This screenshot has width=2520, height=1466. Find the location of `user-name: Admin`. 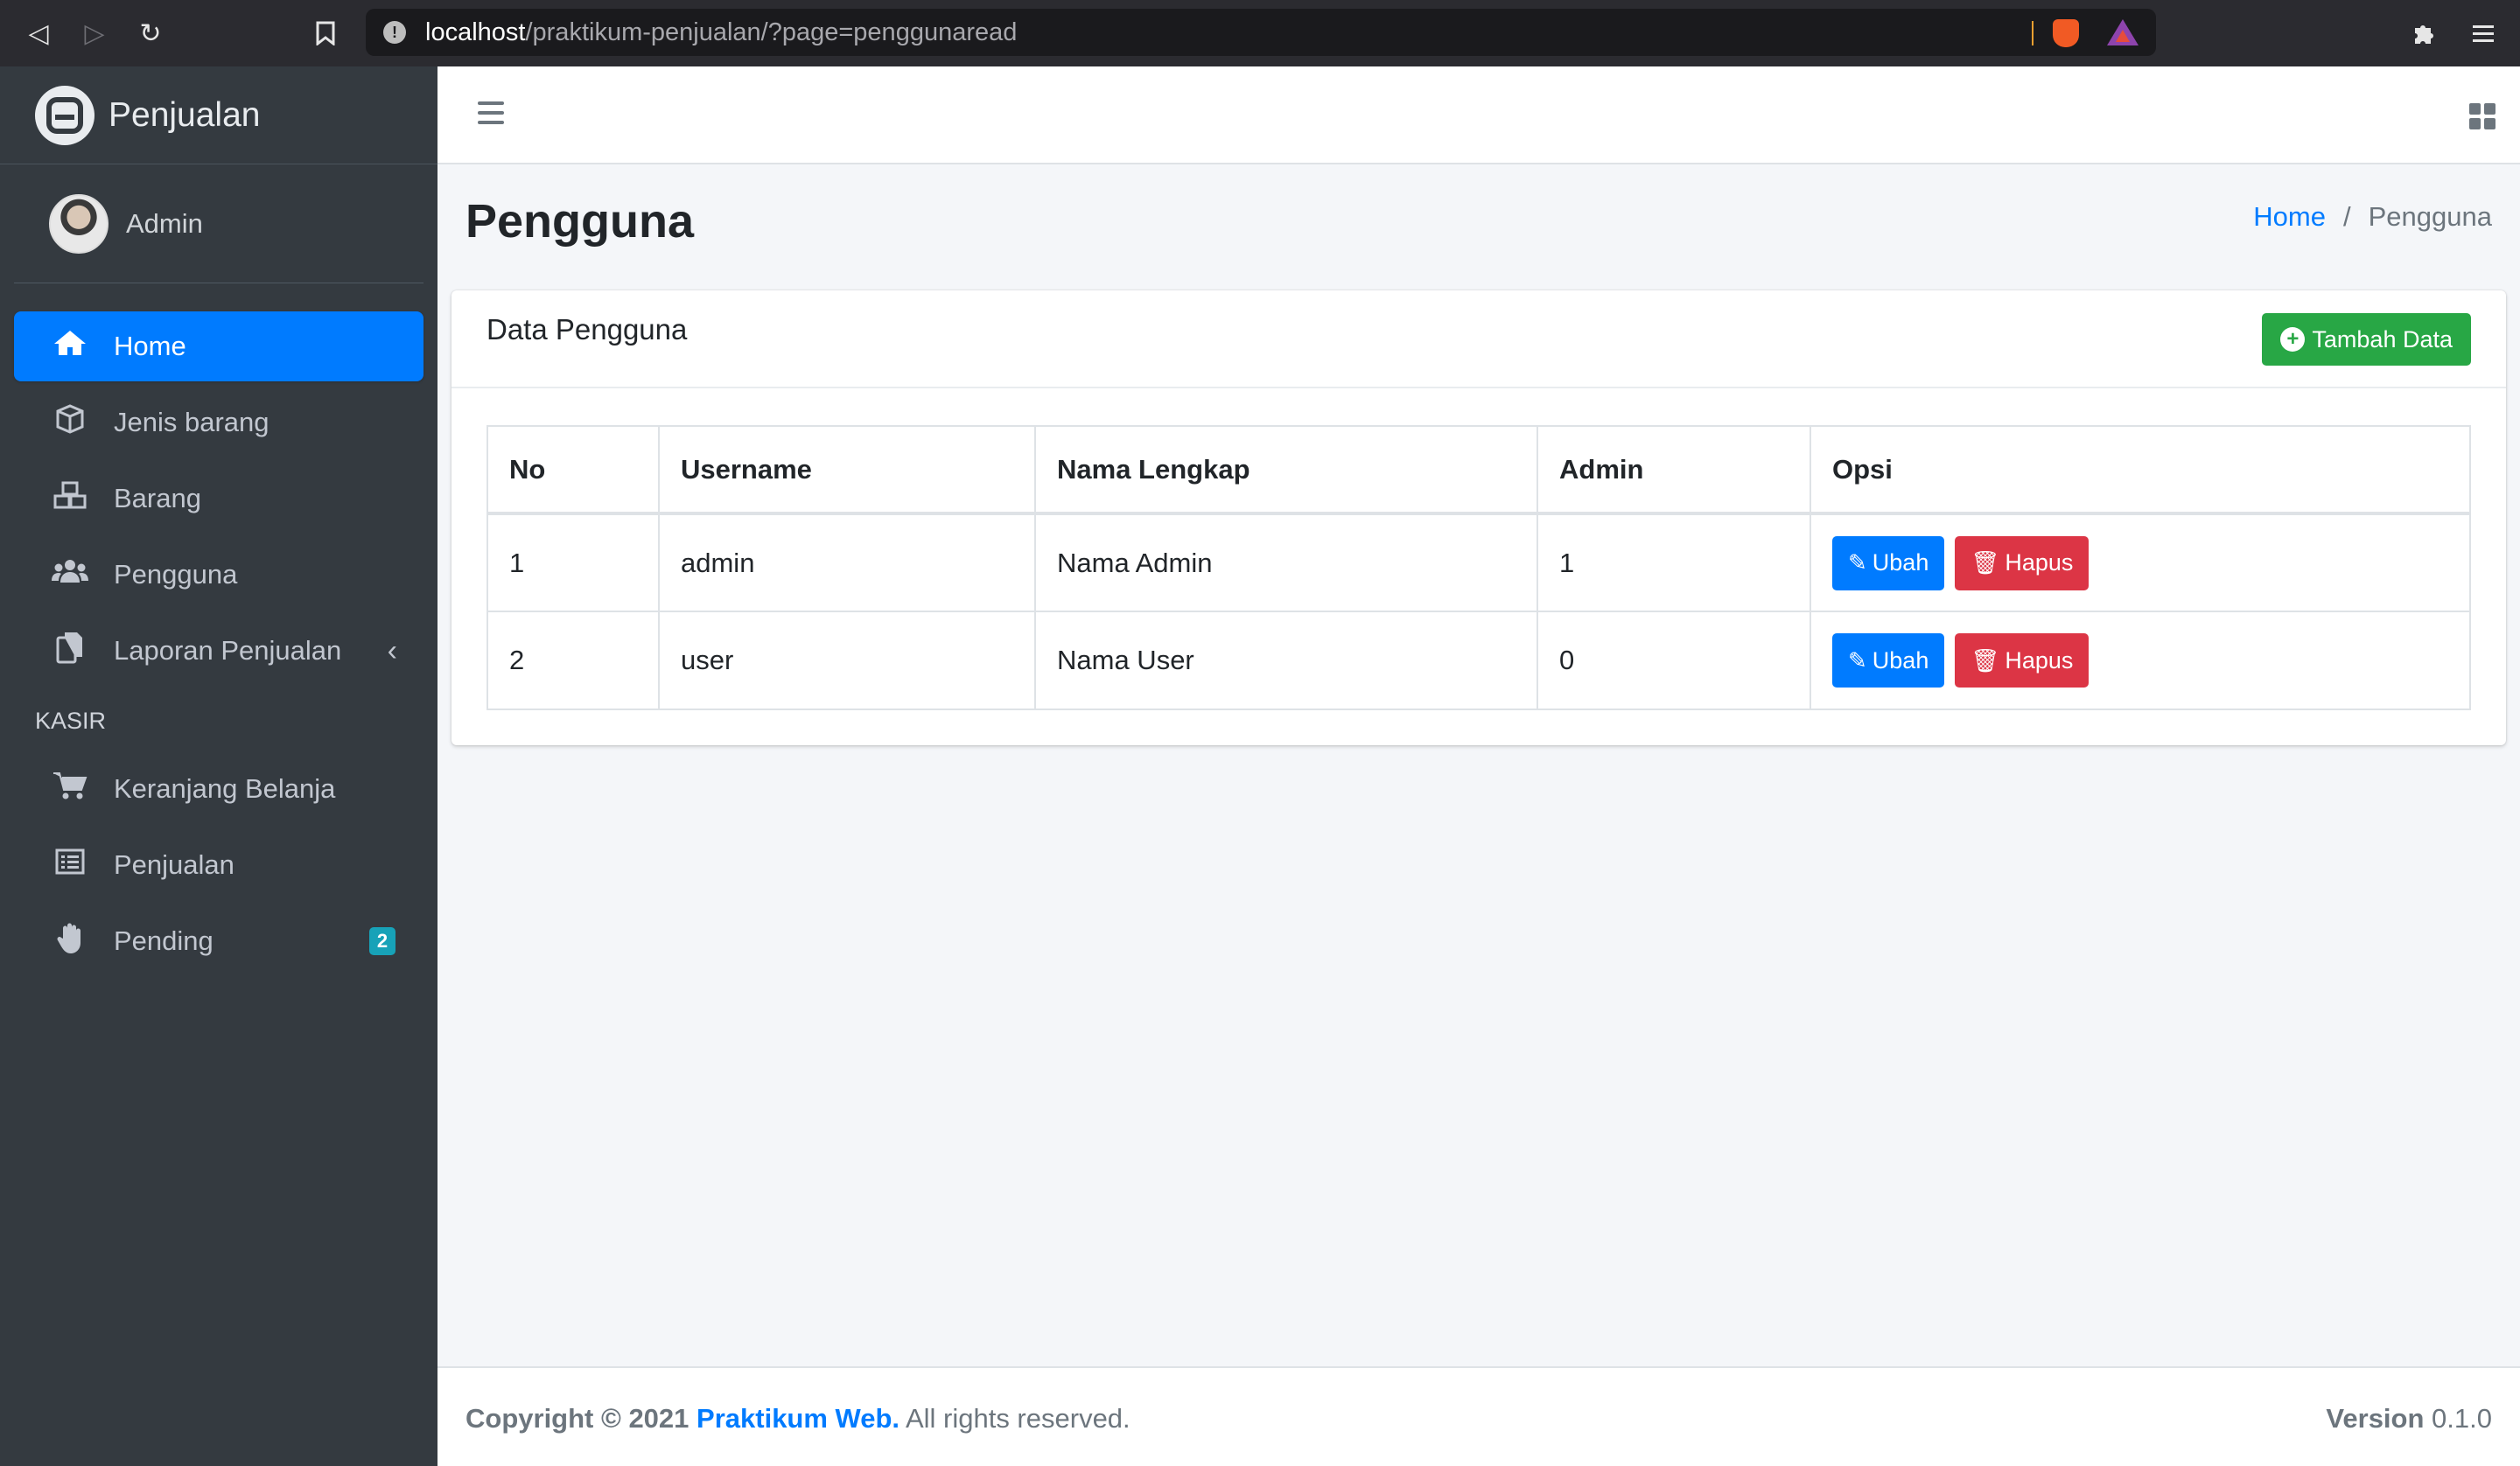

user-name: Admin is located at coordinates (164, 224).